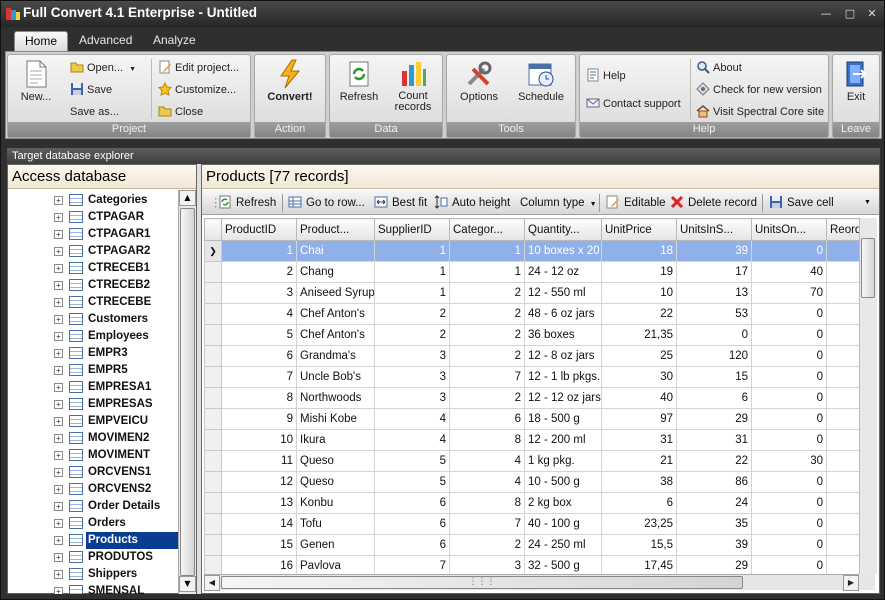 The width and height of the screenshot is (885, 600). I want to click on tree-item-produtos: + PRODUTOS, so click(93, 557).